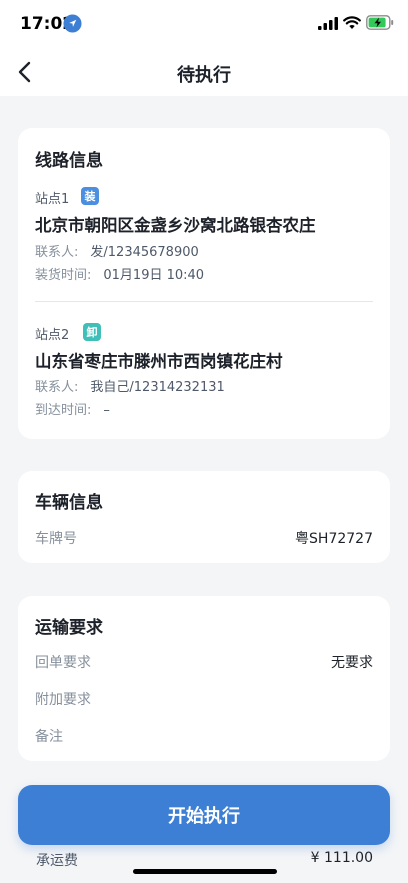 The height and width of the screenshot is (883, 408). I want to click on plate-value: 粤SH72727, so click(334, 539).